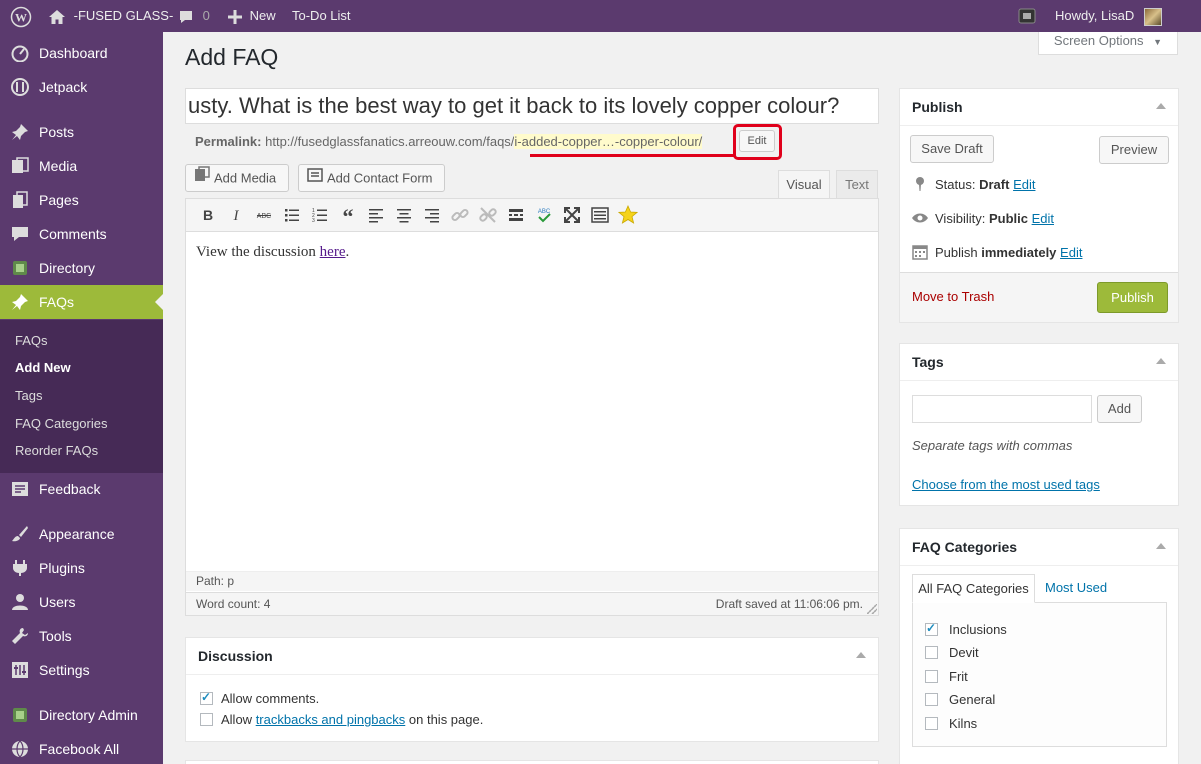 This screenshot has width=1201, height=764. I want to click on sidebar-item-pages: Pages, so click(81, 200).